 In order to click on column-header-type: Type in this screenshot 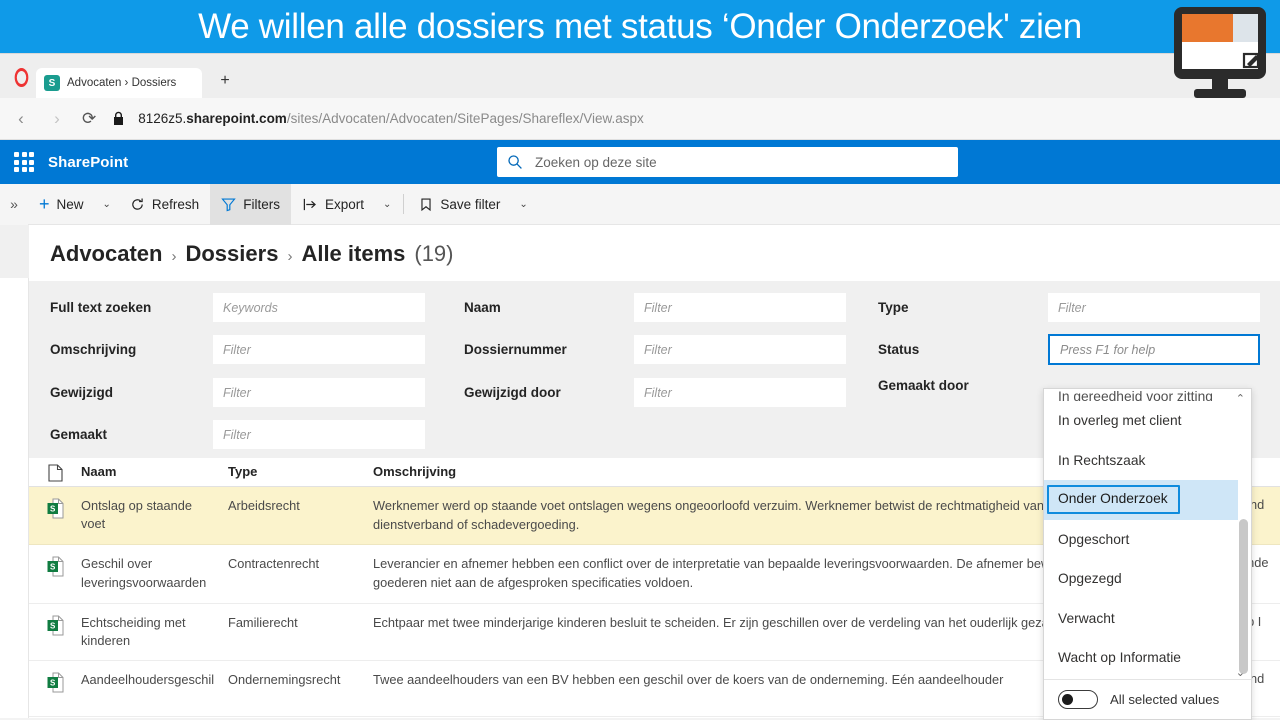, I will do `click(300, 472)`.